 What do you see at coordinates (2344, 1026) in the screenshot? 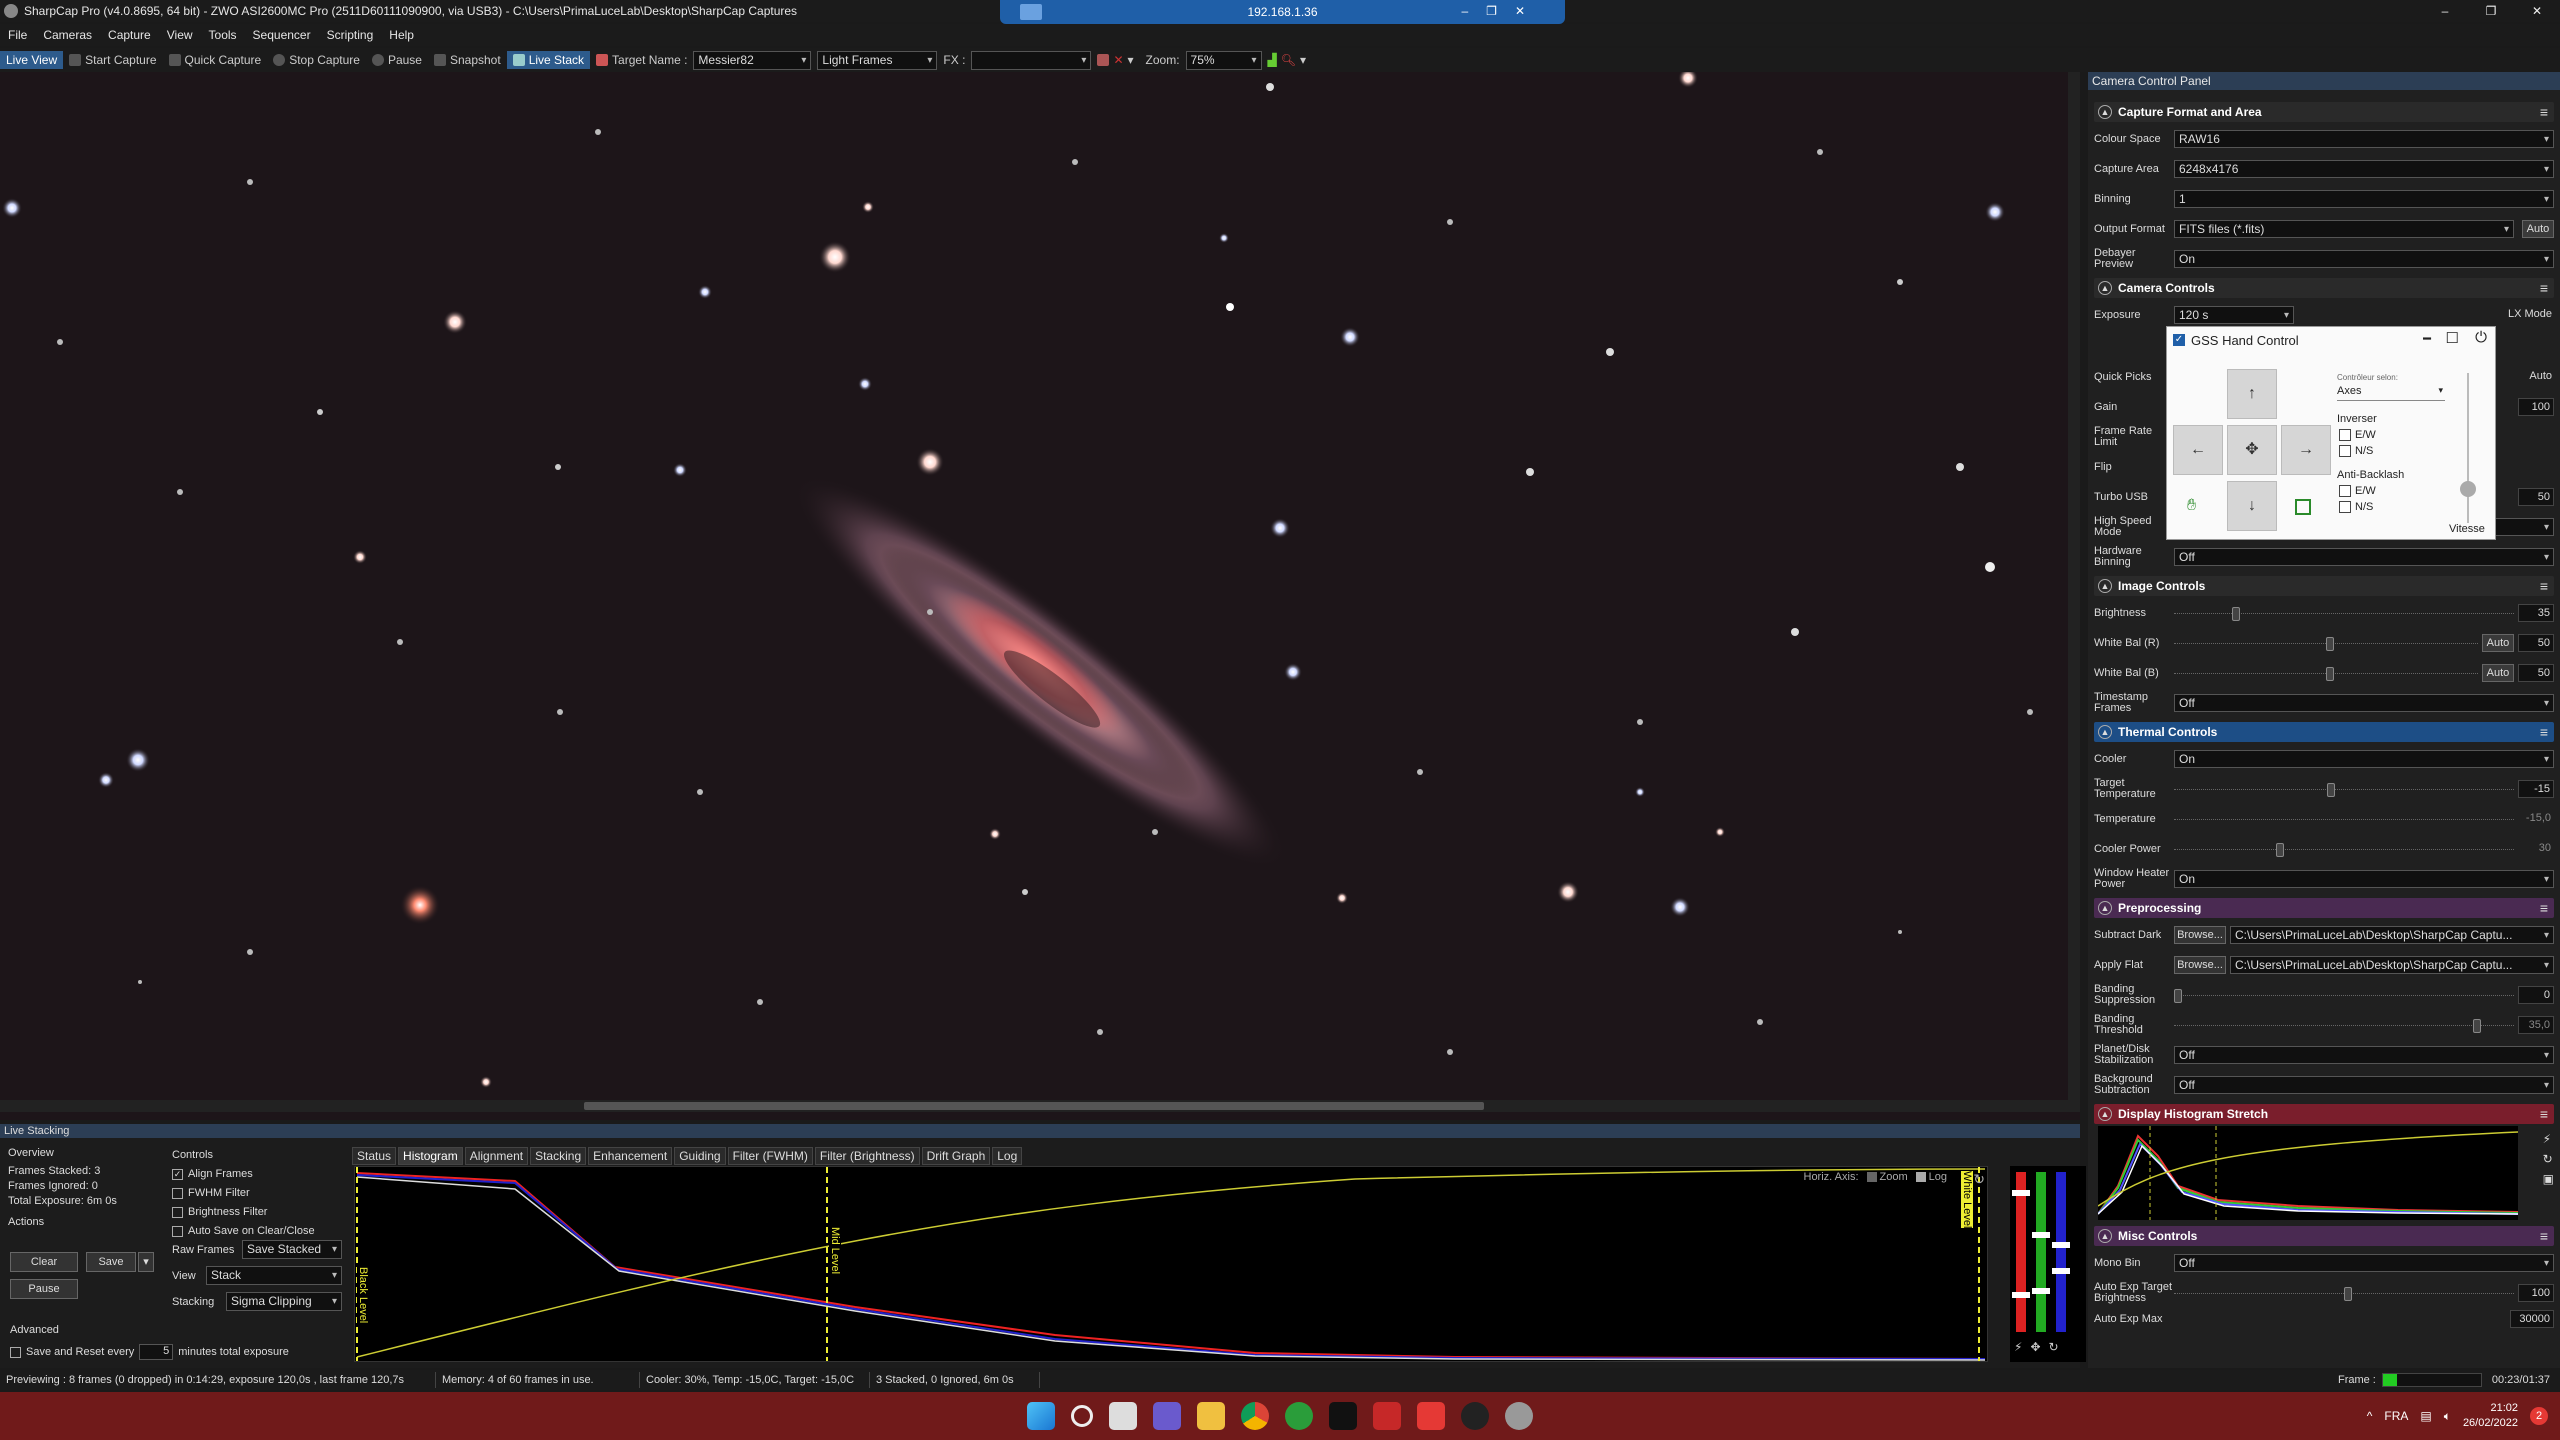
I see `banding-threshold-slider` at bounding box center [2344, 1026].